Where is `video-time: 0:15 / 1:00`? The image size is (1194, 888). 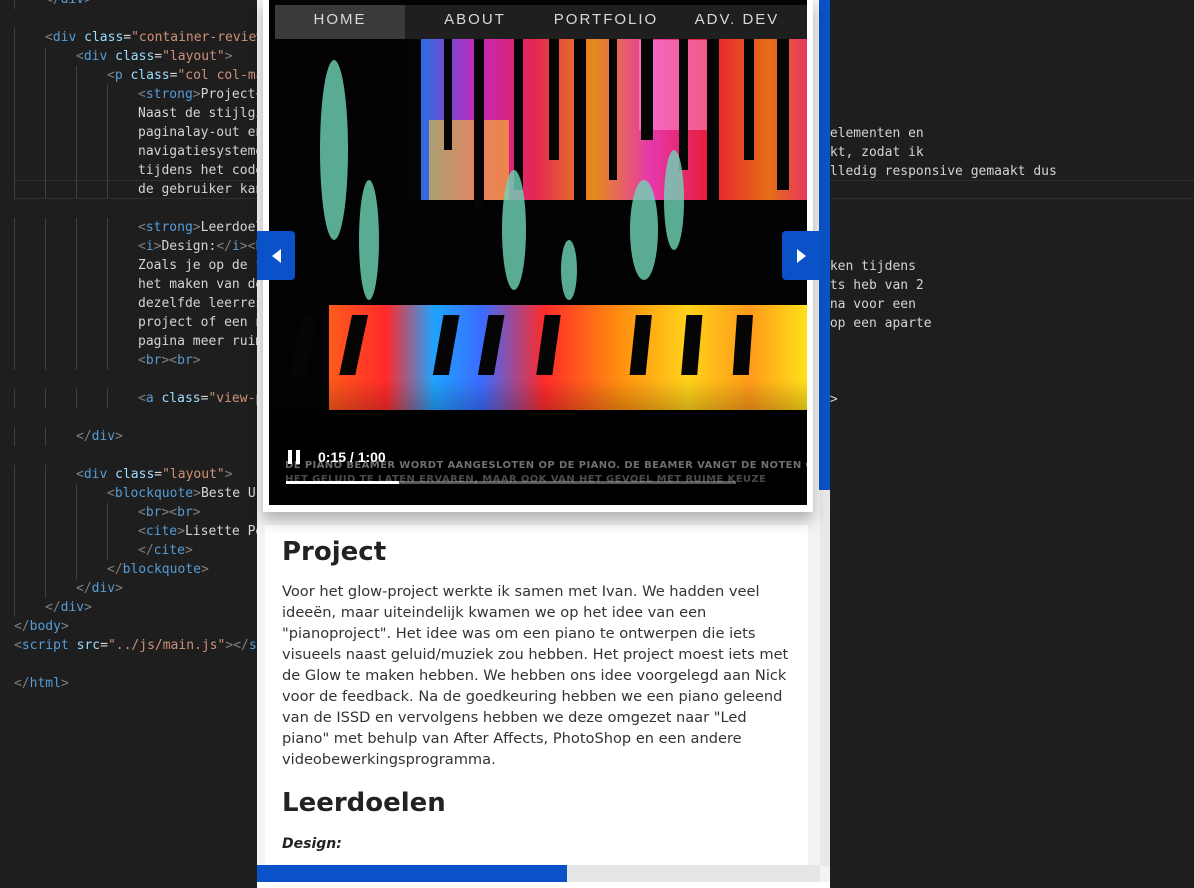 video-time: 0:15 / 1:00 is located at coordinates (352, 457).